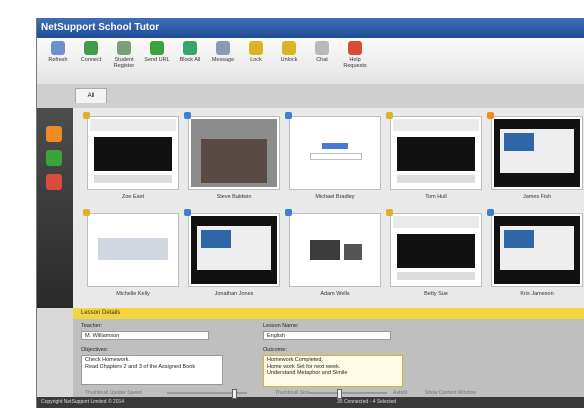  What do you see at coordinates (91, 95) in the screenshot?
I see `tab-all: All` at bounding box center [91, 95].